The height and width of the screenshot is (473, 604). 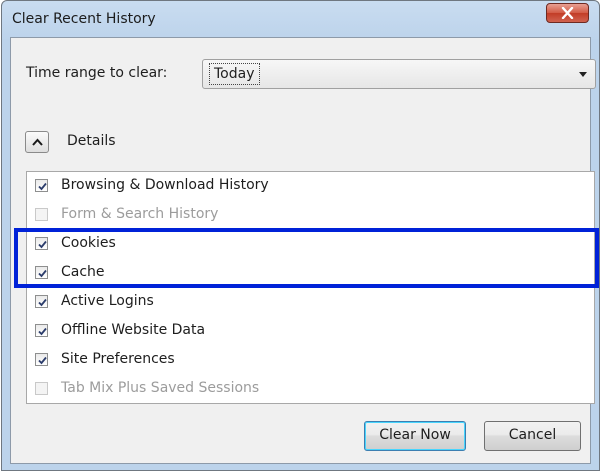 I want to click on close-icon, so click(x=567, y=13).